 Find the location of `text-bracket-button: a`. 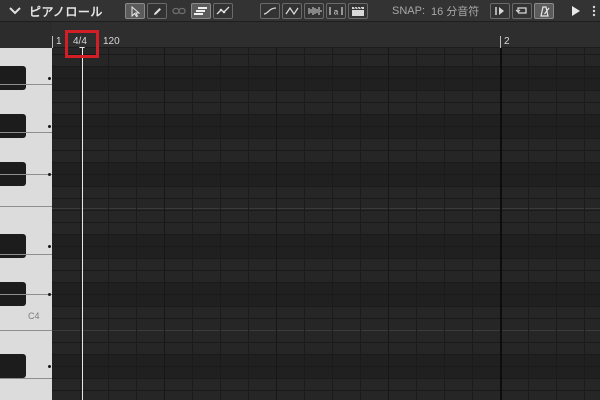

text-bracket-button: a is located at coordinates (336, 11).